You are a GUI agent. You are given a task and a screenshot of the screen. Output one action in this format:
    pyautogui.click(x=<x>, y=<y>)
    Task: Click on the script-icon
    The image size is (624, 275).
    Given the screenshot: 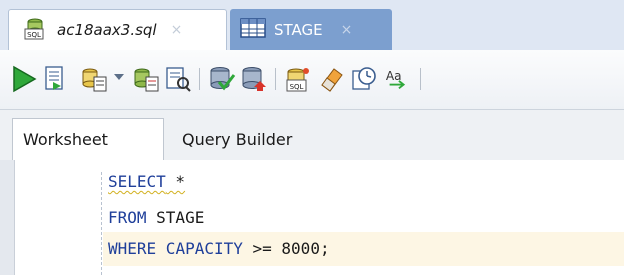 What is the action you would take?
    pyautogui.click(x=54, y=78)
    